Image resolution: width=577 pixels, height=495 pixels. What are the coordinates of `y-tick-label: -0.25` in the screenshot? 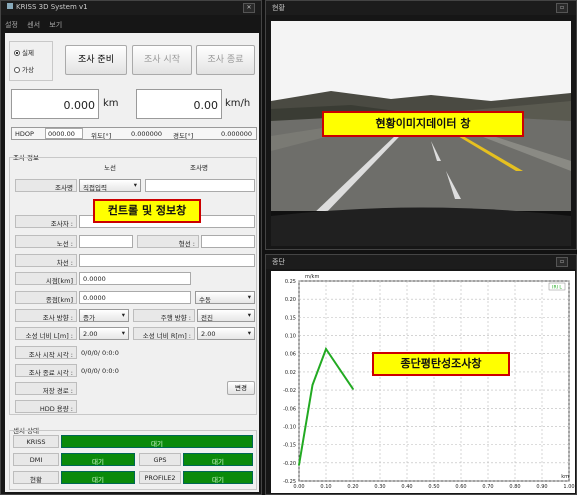 It's located at (289, 482).